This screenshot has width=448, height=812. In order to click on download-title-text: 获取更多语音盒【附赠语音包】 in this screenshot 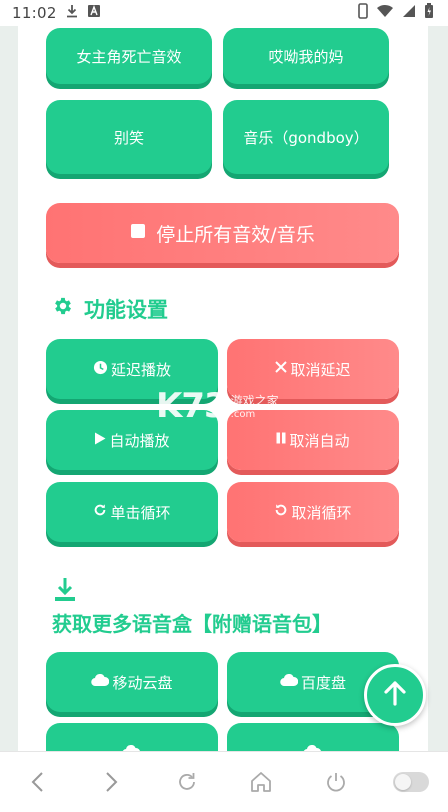, I will do `click(192, 624)`.